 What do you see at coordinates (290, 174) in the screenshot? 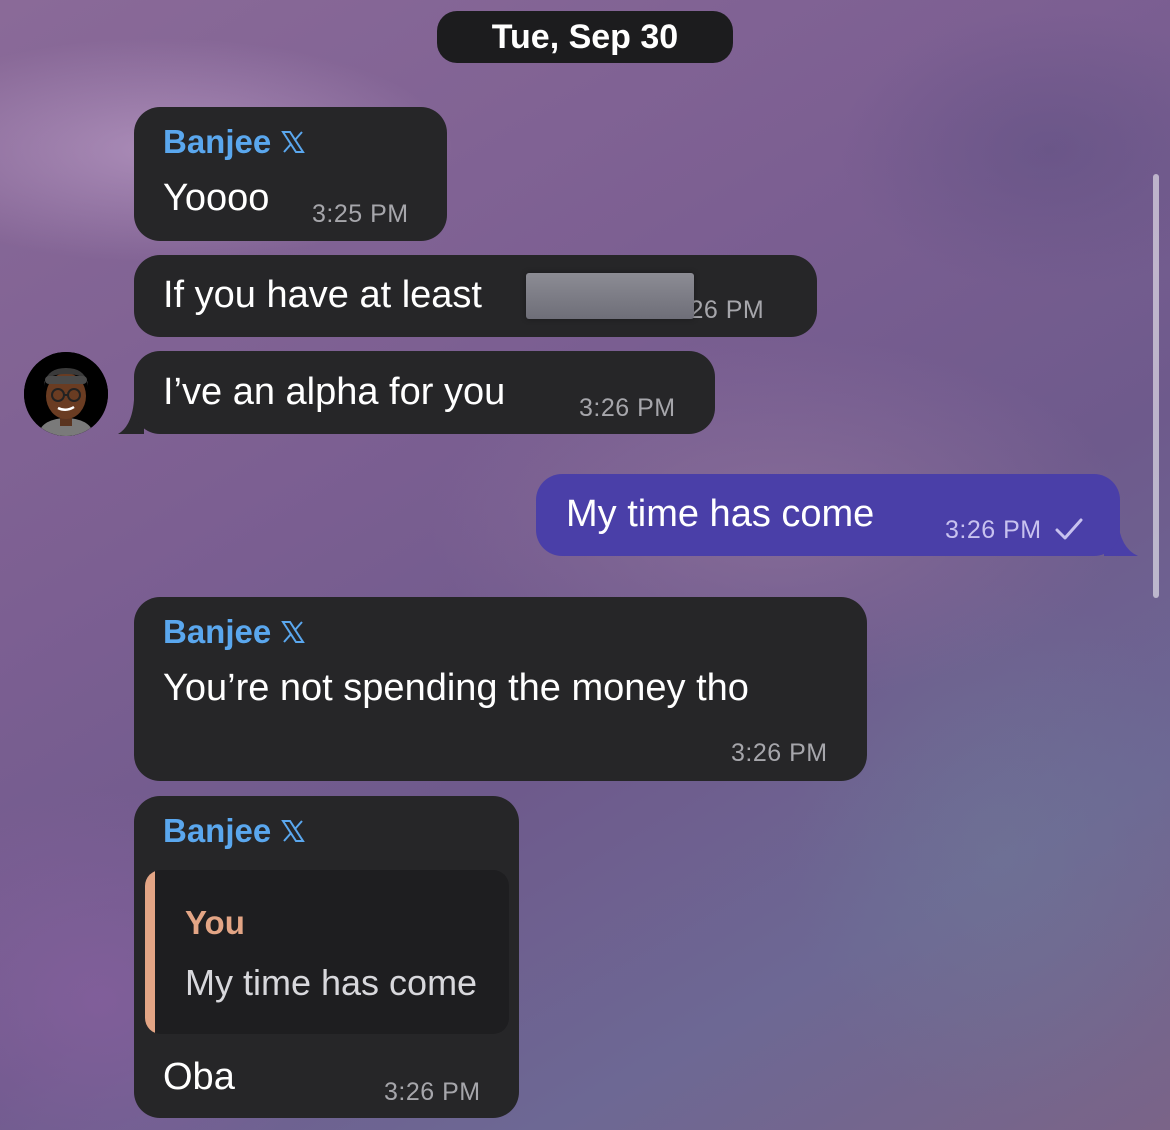
I see `message-bubble: Banjee Yoooo 3:25 PM` at bounding box center [290, 174].